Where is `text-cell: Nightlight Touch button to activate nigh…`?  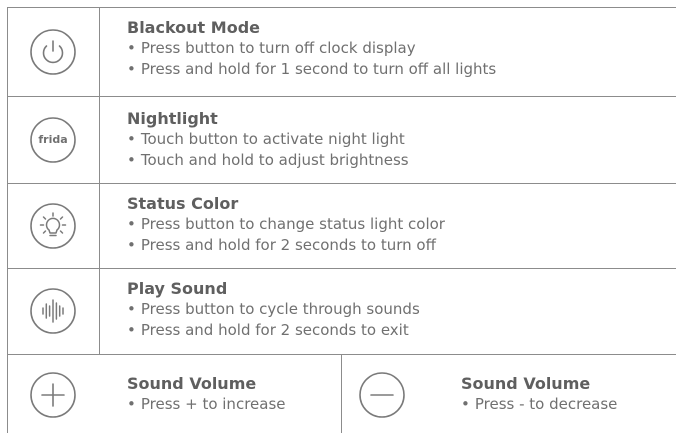
text-cell: Nightlight Touch button to activate nigh… is located at coordinates (401, 139).